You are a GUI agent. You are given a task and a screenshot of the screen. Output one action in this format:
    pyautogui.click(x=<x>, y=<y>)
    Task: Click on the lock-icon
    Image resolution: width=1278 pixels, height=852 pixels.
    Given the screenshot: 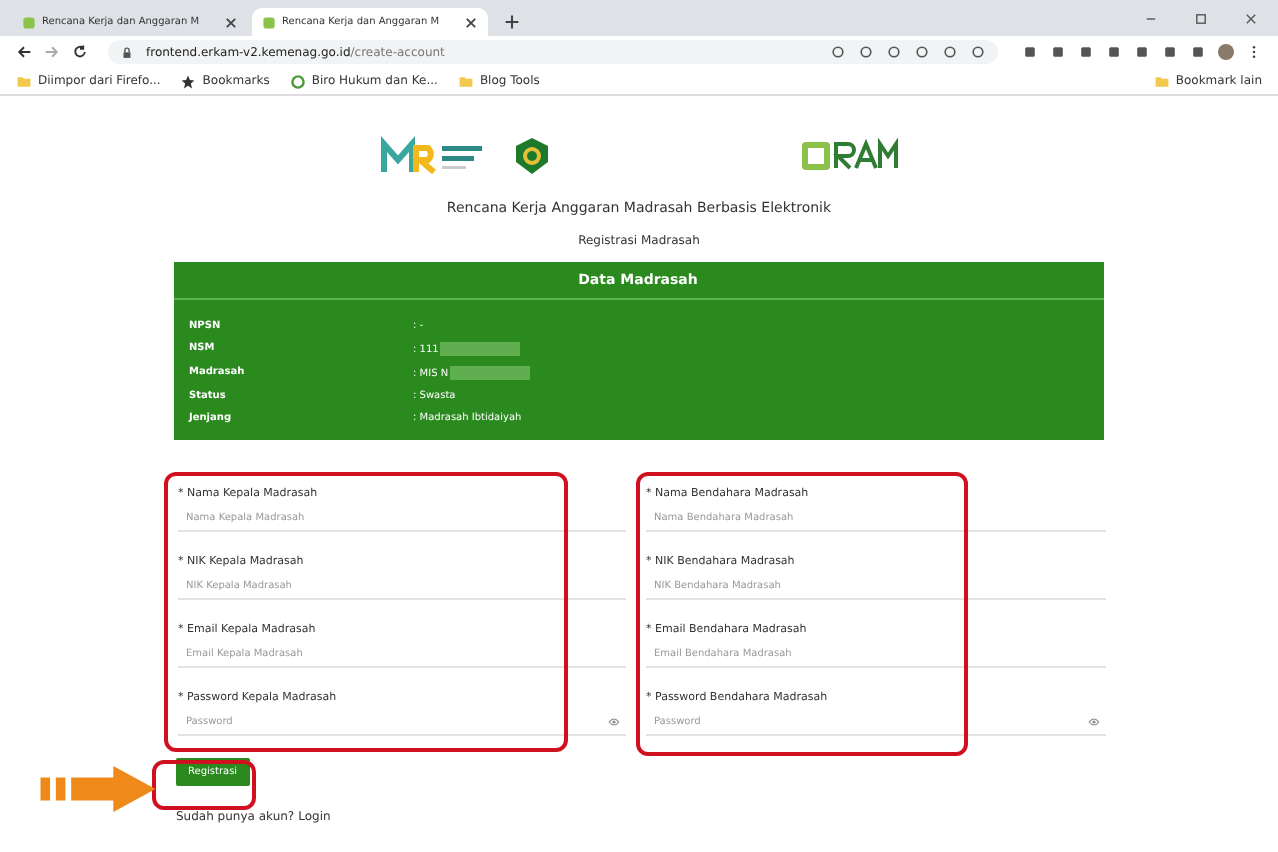 What is the action you would take?
    pyautogui.click(x=127, y=52)
    